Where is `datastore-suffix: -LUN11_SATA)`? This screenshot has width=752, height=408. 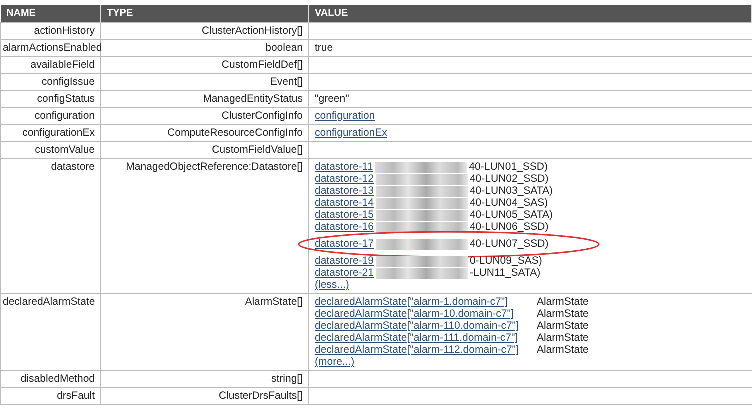 datastore-suffix: -LUN11_SATA) is located at coordinates (505, 273).